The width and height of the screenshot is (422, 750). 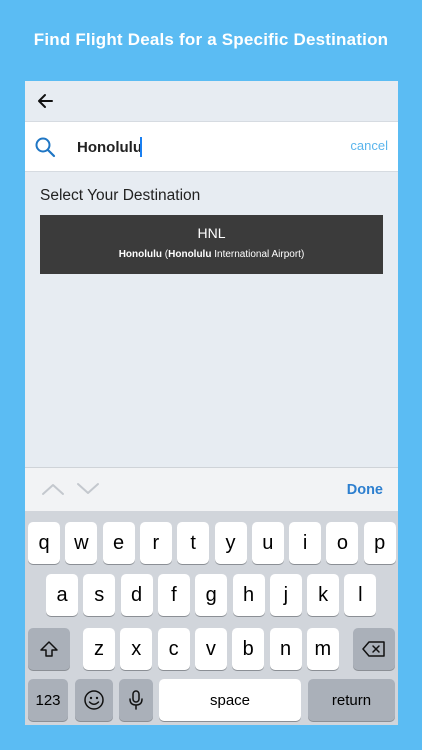 I want to click on city-name: Honolulu, so click(x=140, y=254).